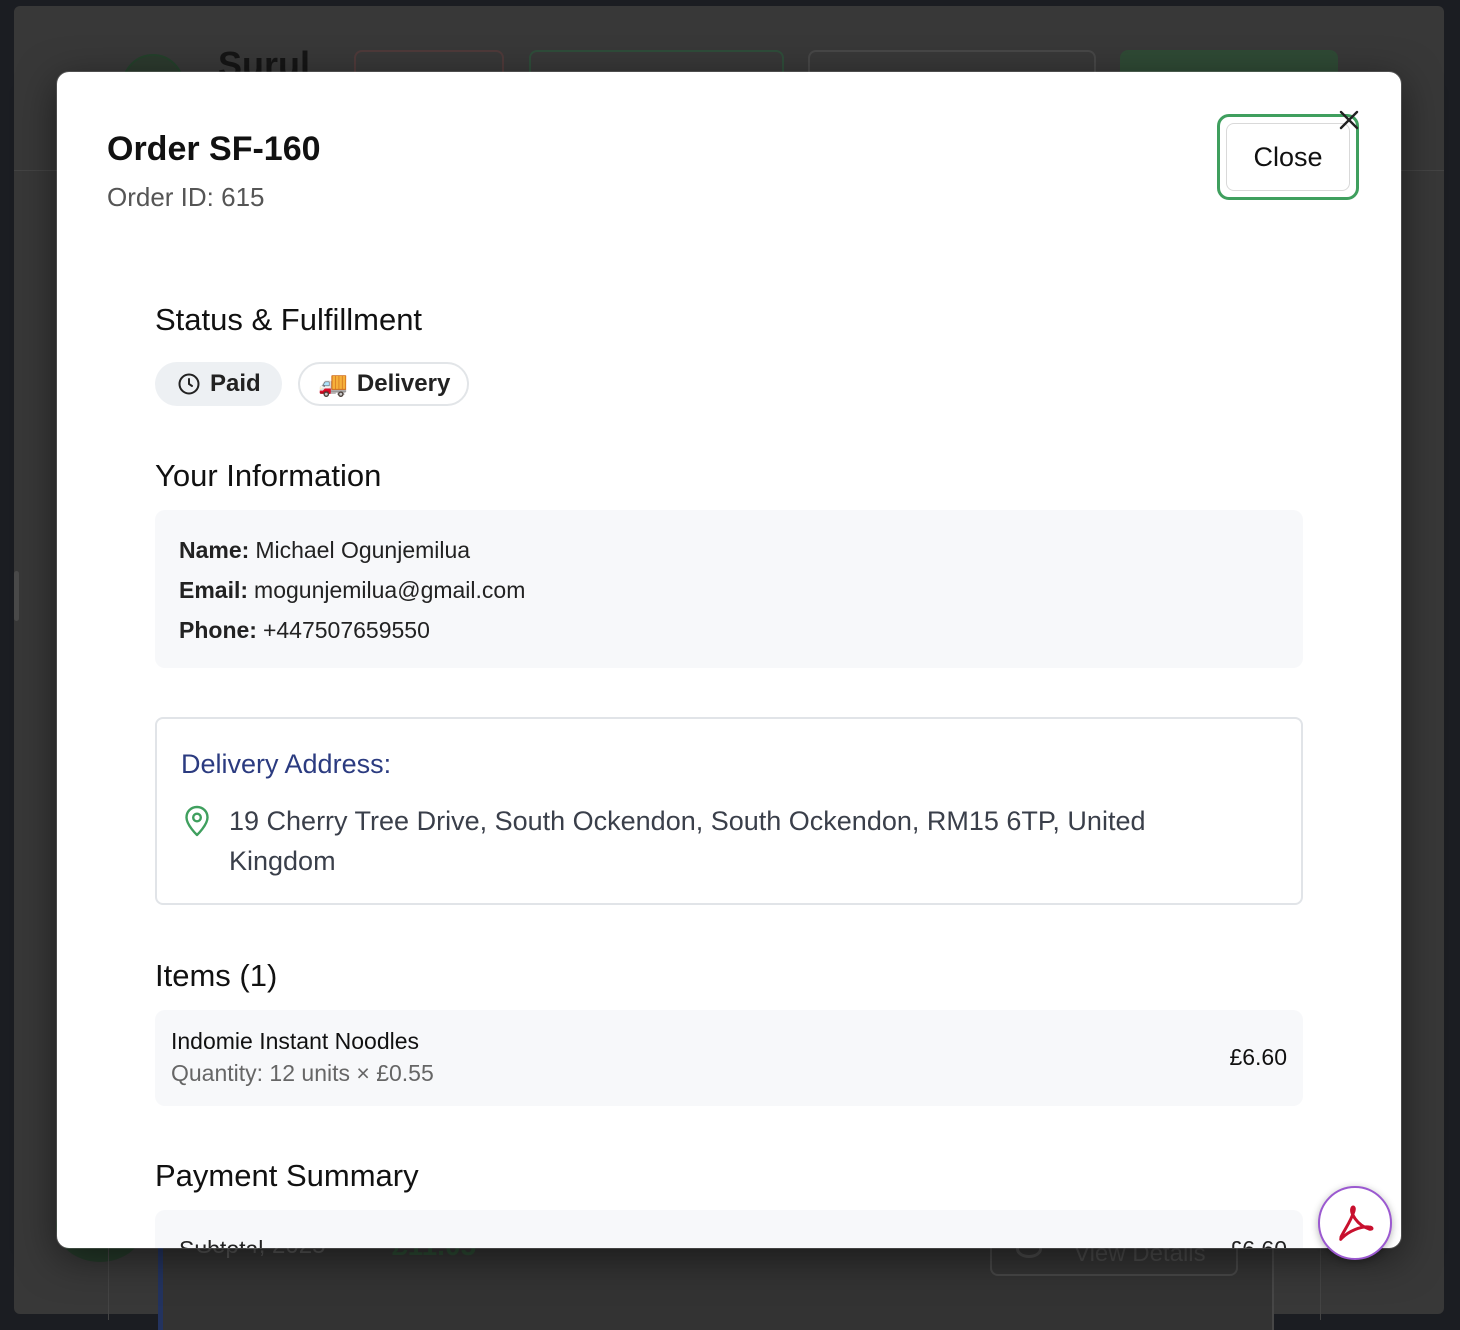 This screenshot has height=1330, width=1460. I want to click on pdf-icon, so click(1356, 1223).